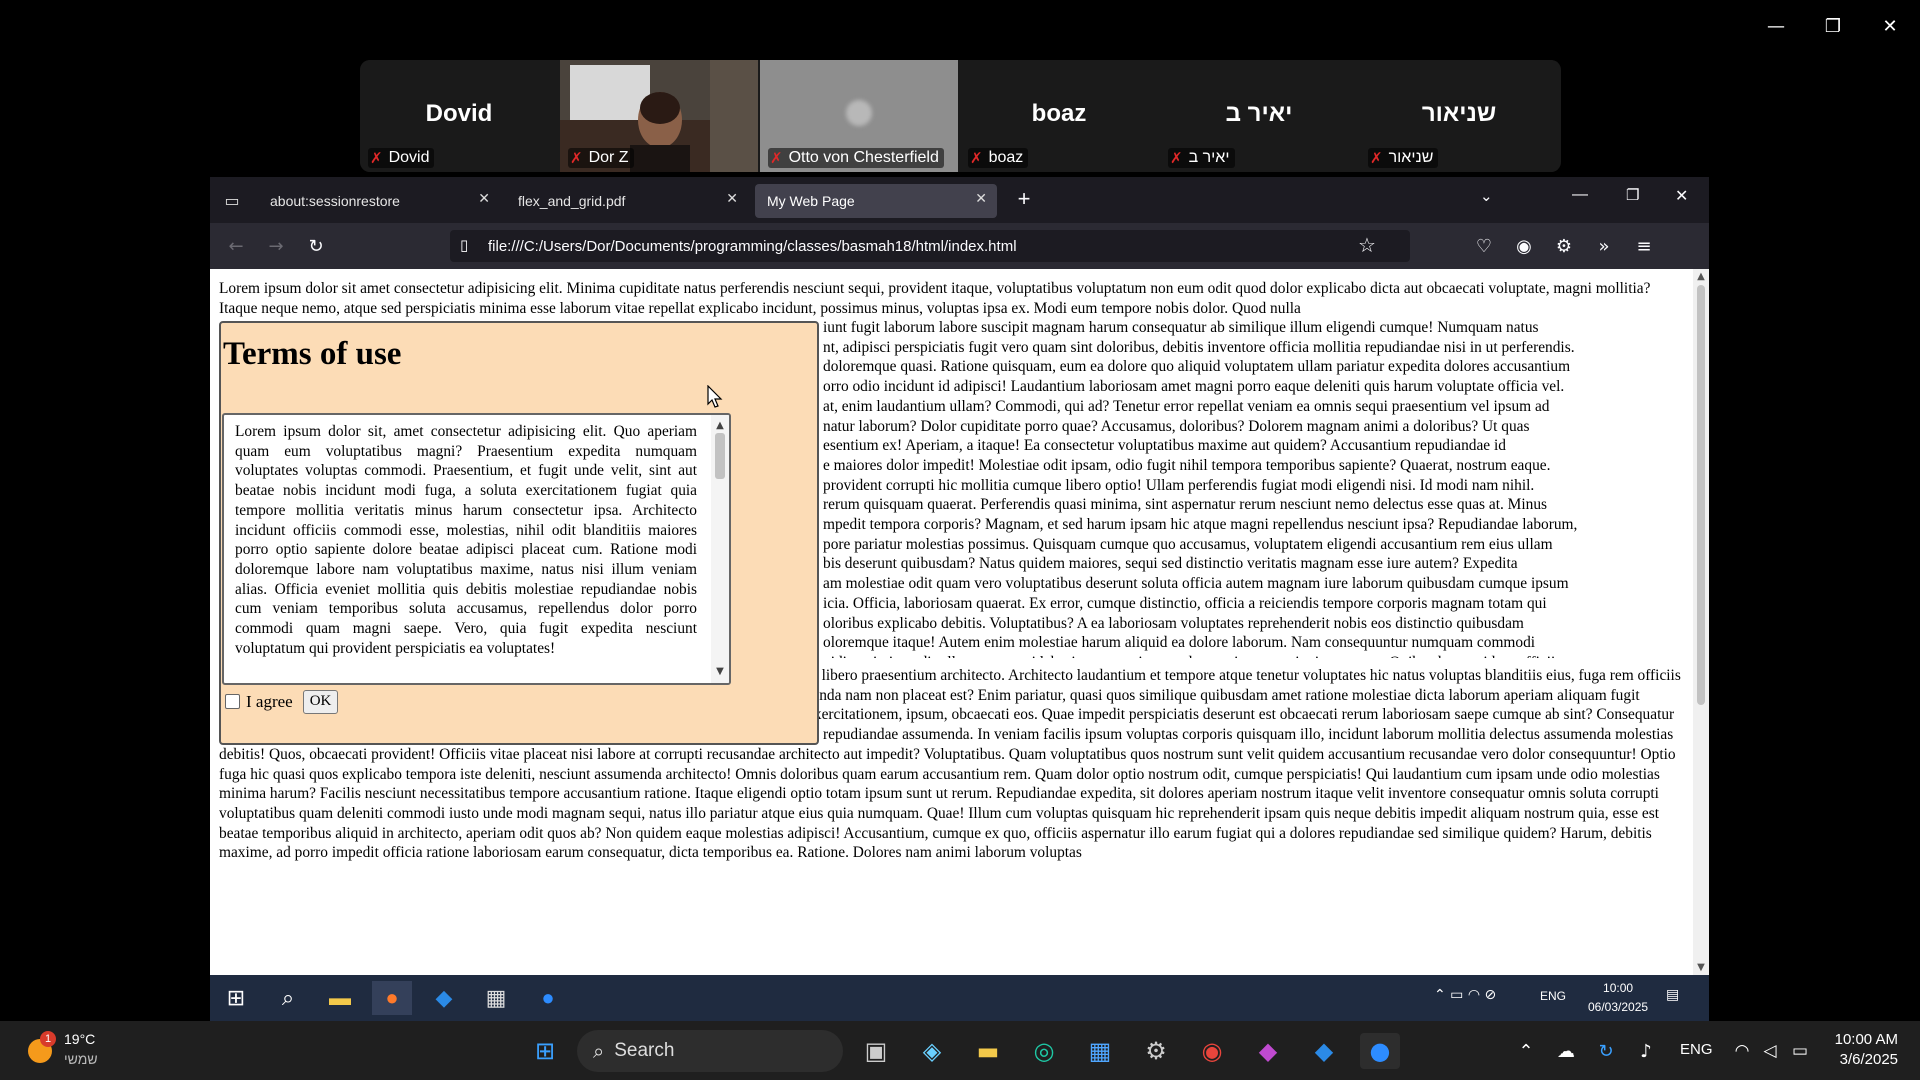 Image resolution: width=1920 pixels, height=1080 pixels. I want to click on participant-tile-dovid: Dovid ✗ Dovid, so click(459, 116).